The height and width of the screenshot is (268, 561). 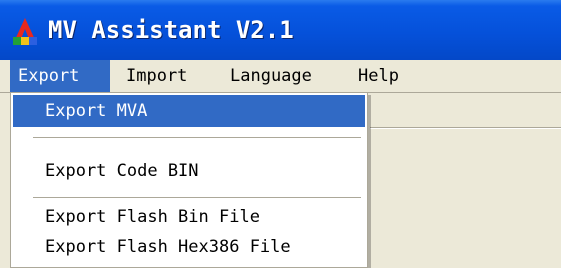 What do you see at coordinates (171, 30) in the screenshot?
I see `window-title: MV Assistant V2.1` at bounding box center [171, 30].